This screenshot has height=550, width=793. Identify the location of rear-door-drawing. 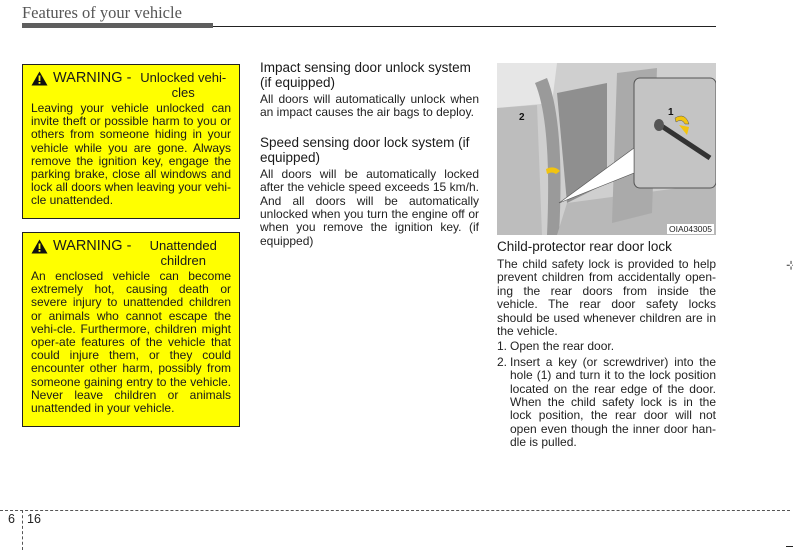
(606, 149).